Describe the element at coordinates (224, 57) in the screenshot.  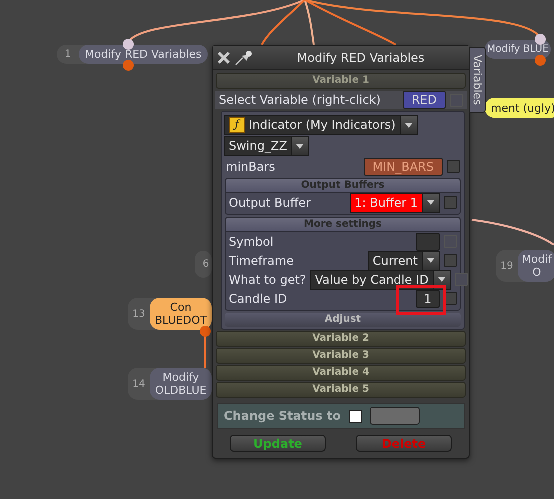
I see `close-icon` at that location.